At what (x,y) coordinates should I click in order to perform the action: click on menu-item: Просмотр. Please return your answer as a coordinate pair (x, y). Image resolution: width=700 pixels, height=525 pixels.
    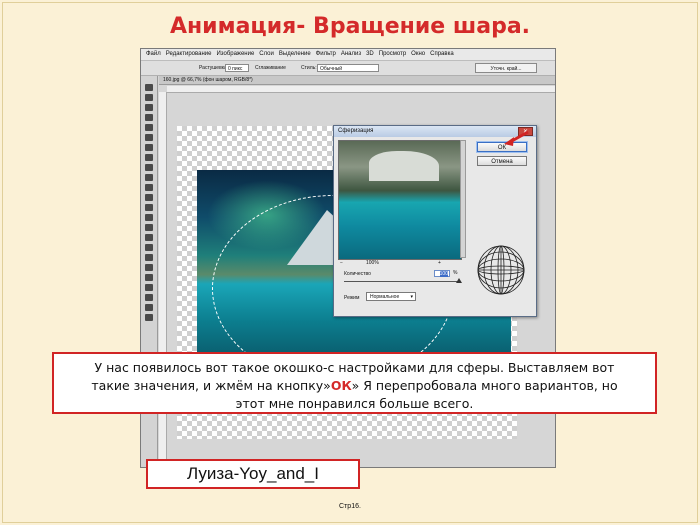
    Looking at the image, I should click on (392, 54).